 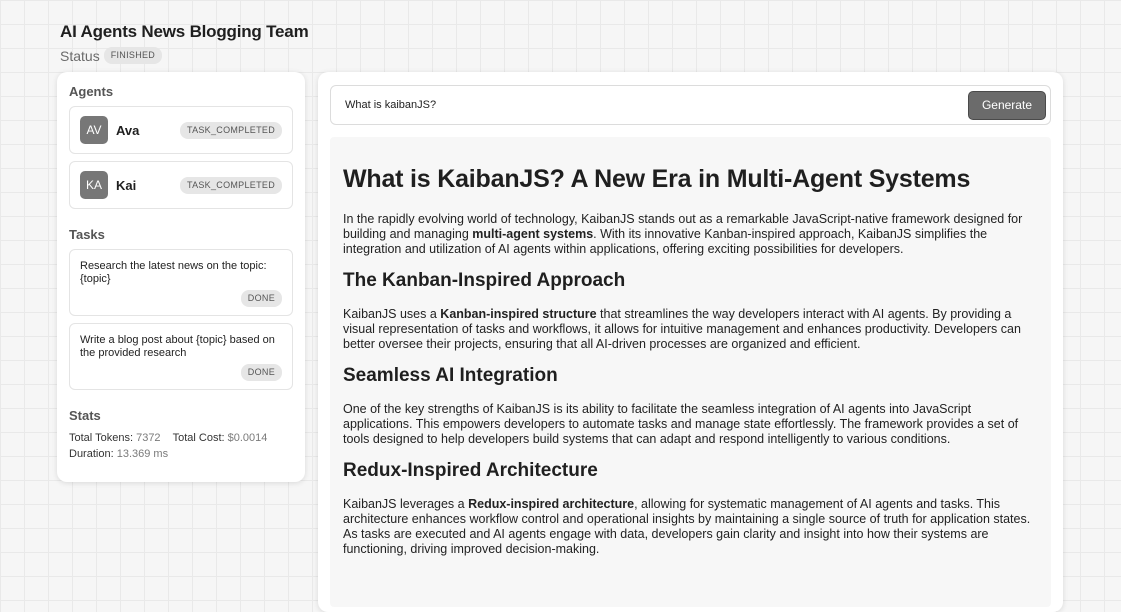 What do you see at coordinates (392, 314) in the screenshot?
I see `text-segment: KaibanJS uses a` at bounding box center [392, 314].